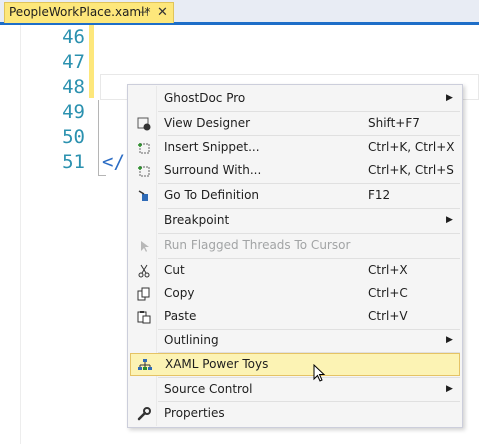 The width and height of the screenshot is (479, 444). What do you see at coordinates (295, 340) in the screenshot?
I see `menu-item-outlining: Outlining ▶` at bounding box center [295, 340].